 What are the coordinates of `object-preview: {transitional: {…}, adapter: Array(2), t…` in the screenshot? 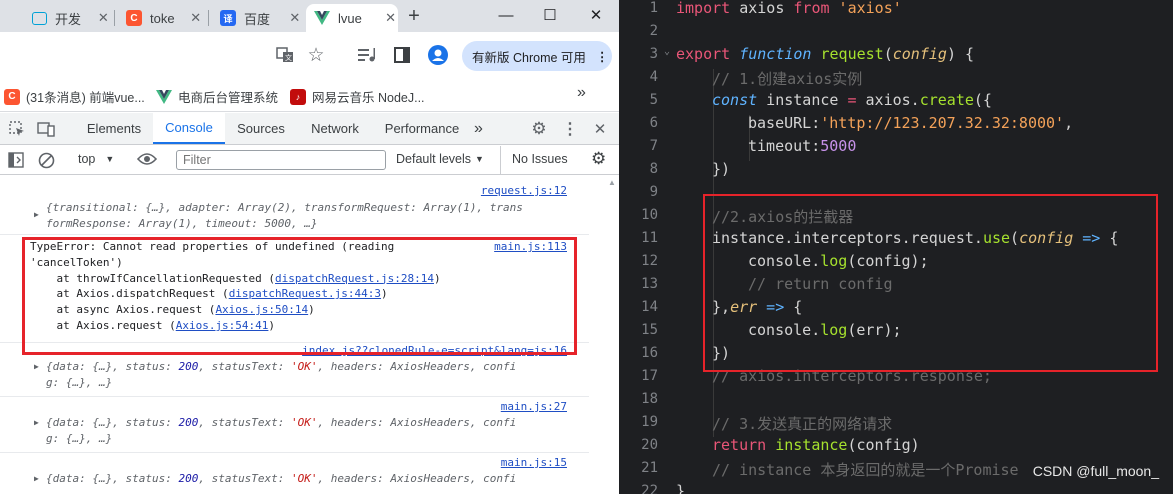 It's located at (284, 215).